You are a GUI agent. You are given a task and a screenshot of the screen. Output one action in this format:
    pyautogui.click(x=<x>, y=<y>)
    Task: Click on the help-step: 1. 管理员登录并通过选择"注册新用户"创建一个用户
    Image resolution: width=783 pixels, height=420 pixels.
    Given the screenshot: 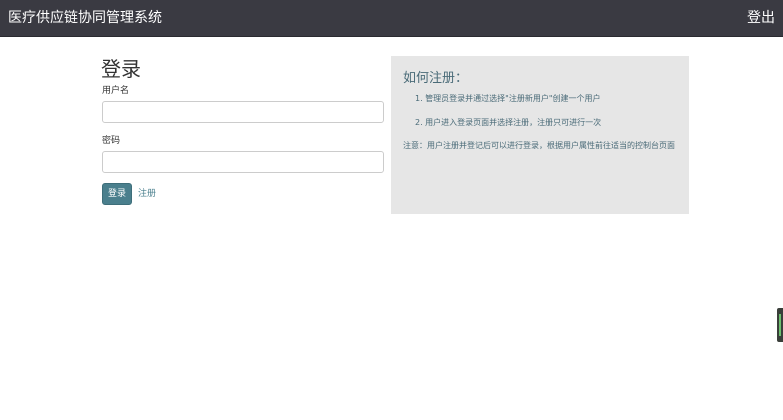 What is the action you would take?
    pyautogui.click(x=508, y=98)
    